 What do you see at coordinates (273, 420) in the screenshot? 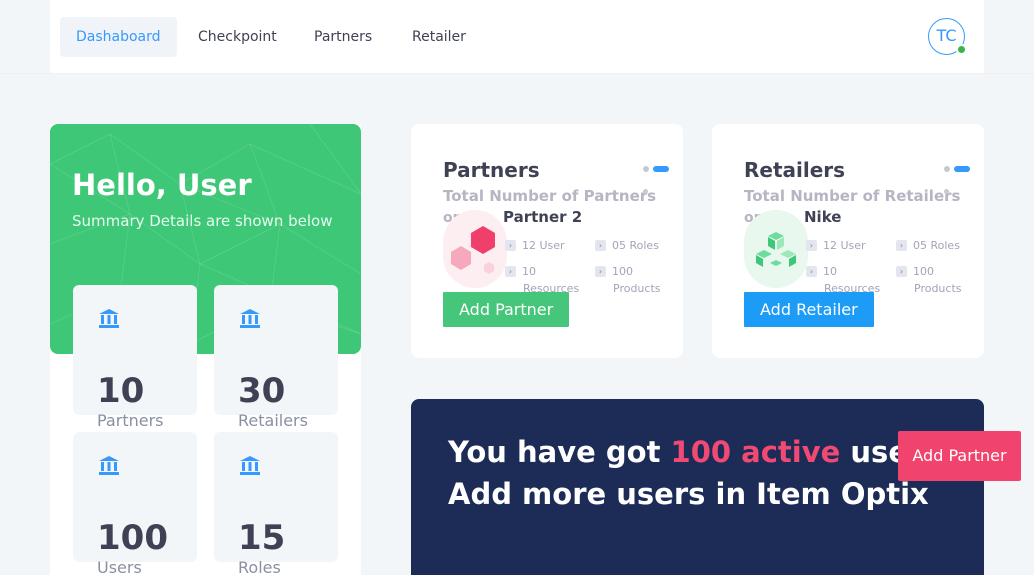
I see `stat-label: Retailers` at bounding box center [273, 420].